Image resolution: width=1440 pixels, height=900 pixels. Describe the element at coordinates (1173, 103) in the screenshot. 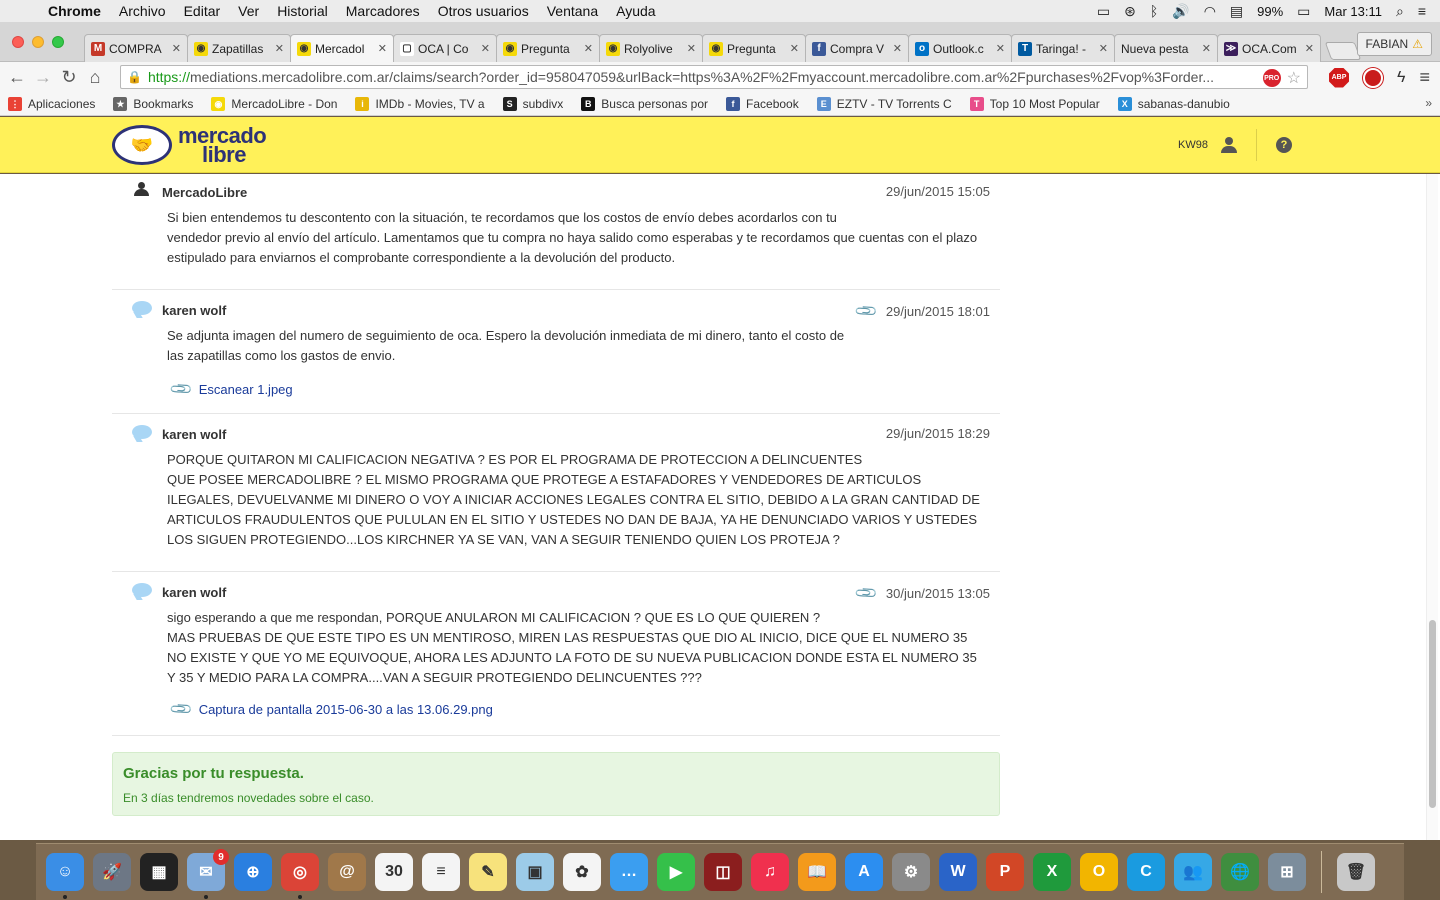

I see `bookmark-item: Xsabanas-danubio` at that location.